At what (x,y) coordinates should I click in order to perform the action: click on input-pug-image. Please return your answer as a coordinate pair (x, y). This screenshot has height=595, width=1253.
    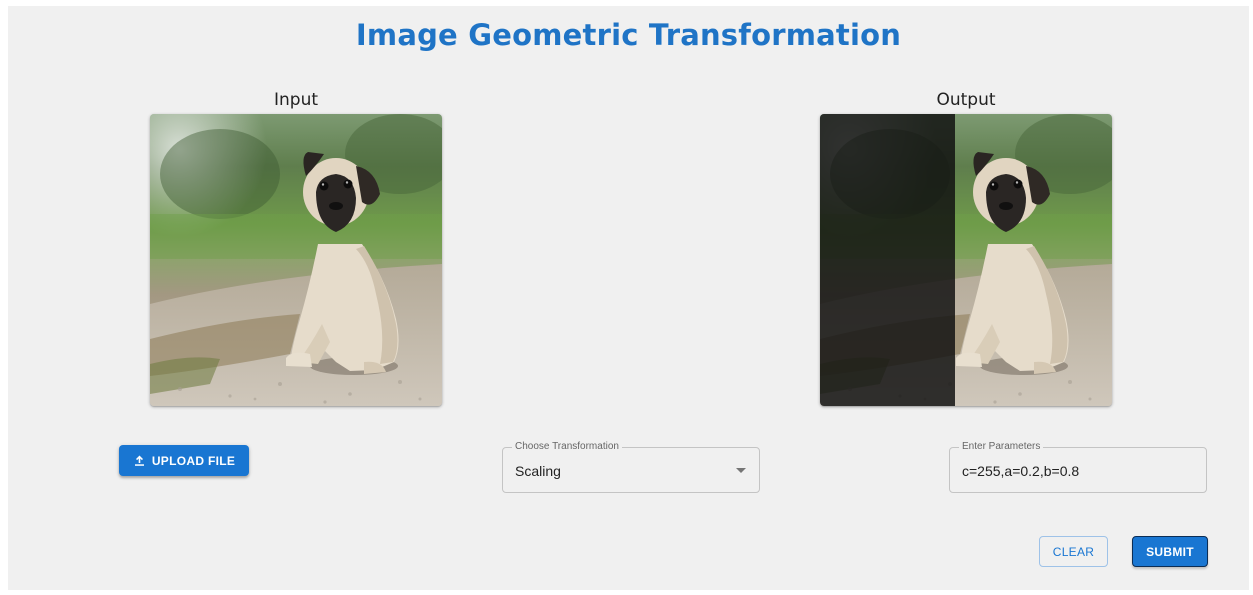
    Looking at the image, I should click on (296, 260).